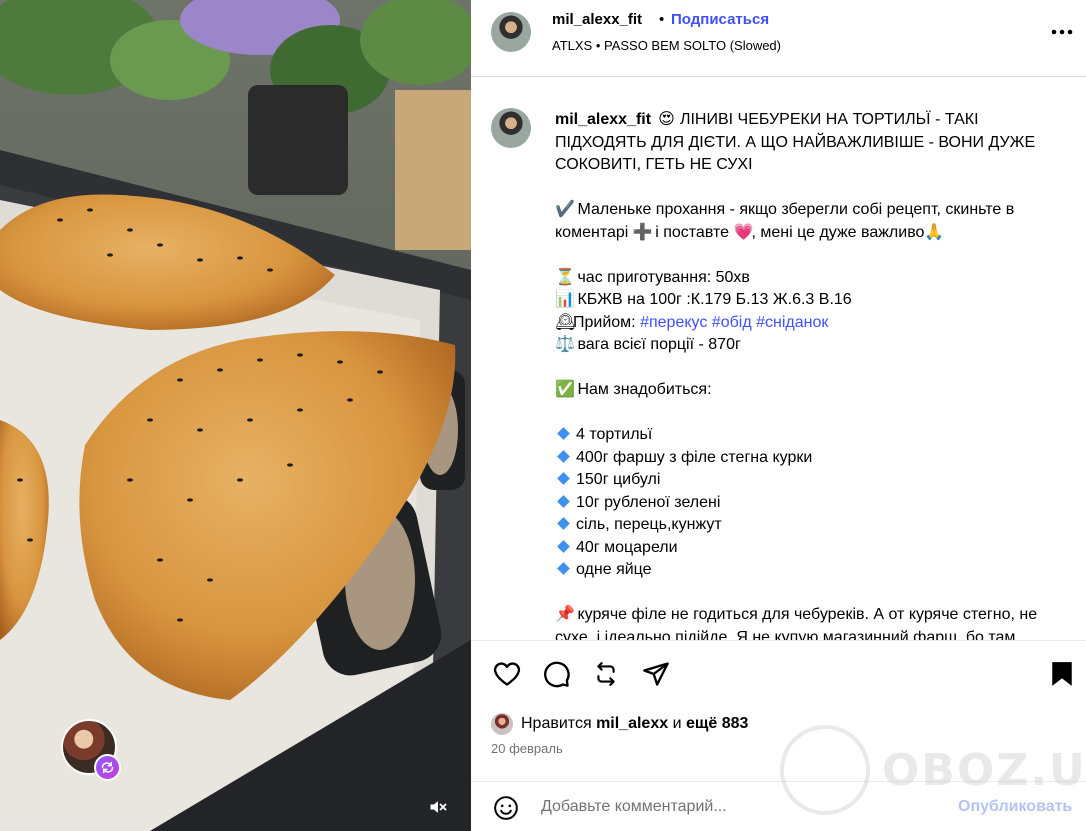 The width and height of the screenshot is (1086, 831). What do you see at coordinates (1062, 674) in the screenshot?
I see `bookmark-saved-icon` at bounding box center [1062, 674].